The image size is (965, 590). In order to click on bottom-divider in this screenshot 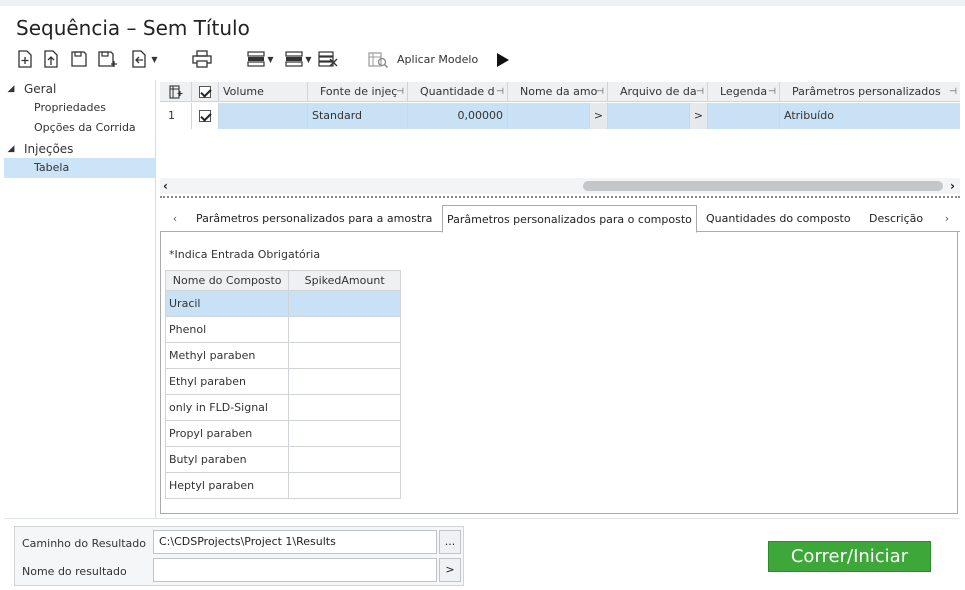, I will do `click(482, 518)`.